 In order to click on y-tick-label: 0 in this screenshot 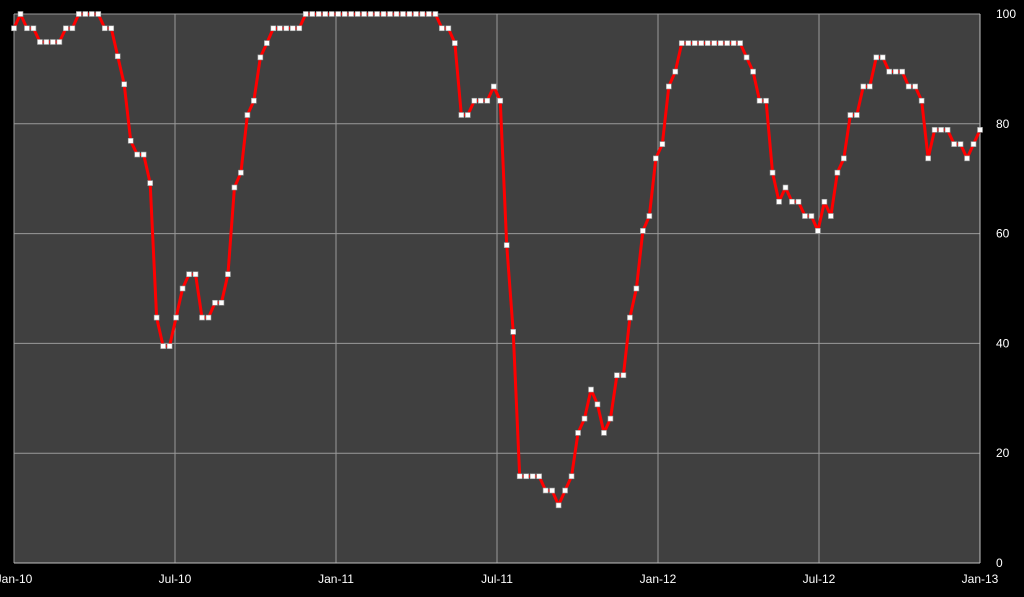, I will do `click(999, 563)`.